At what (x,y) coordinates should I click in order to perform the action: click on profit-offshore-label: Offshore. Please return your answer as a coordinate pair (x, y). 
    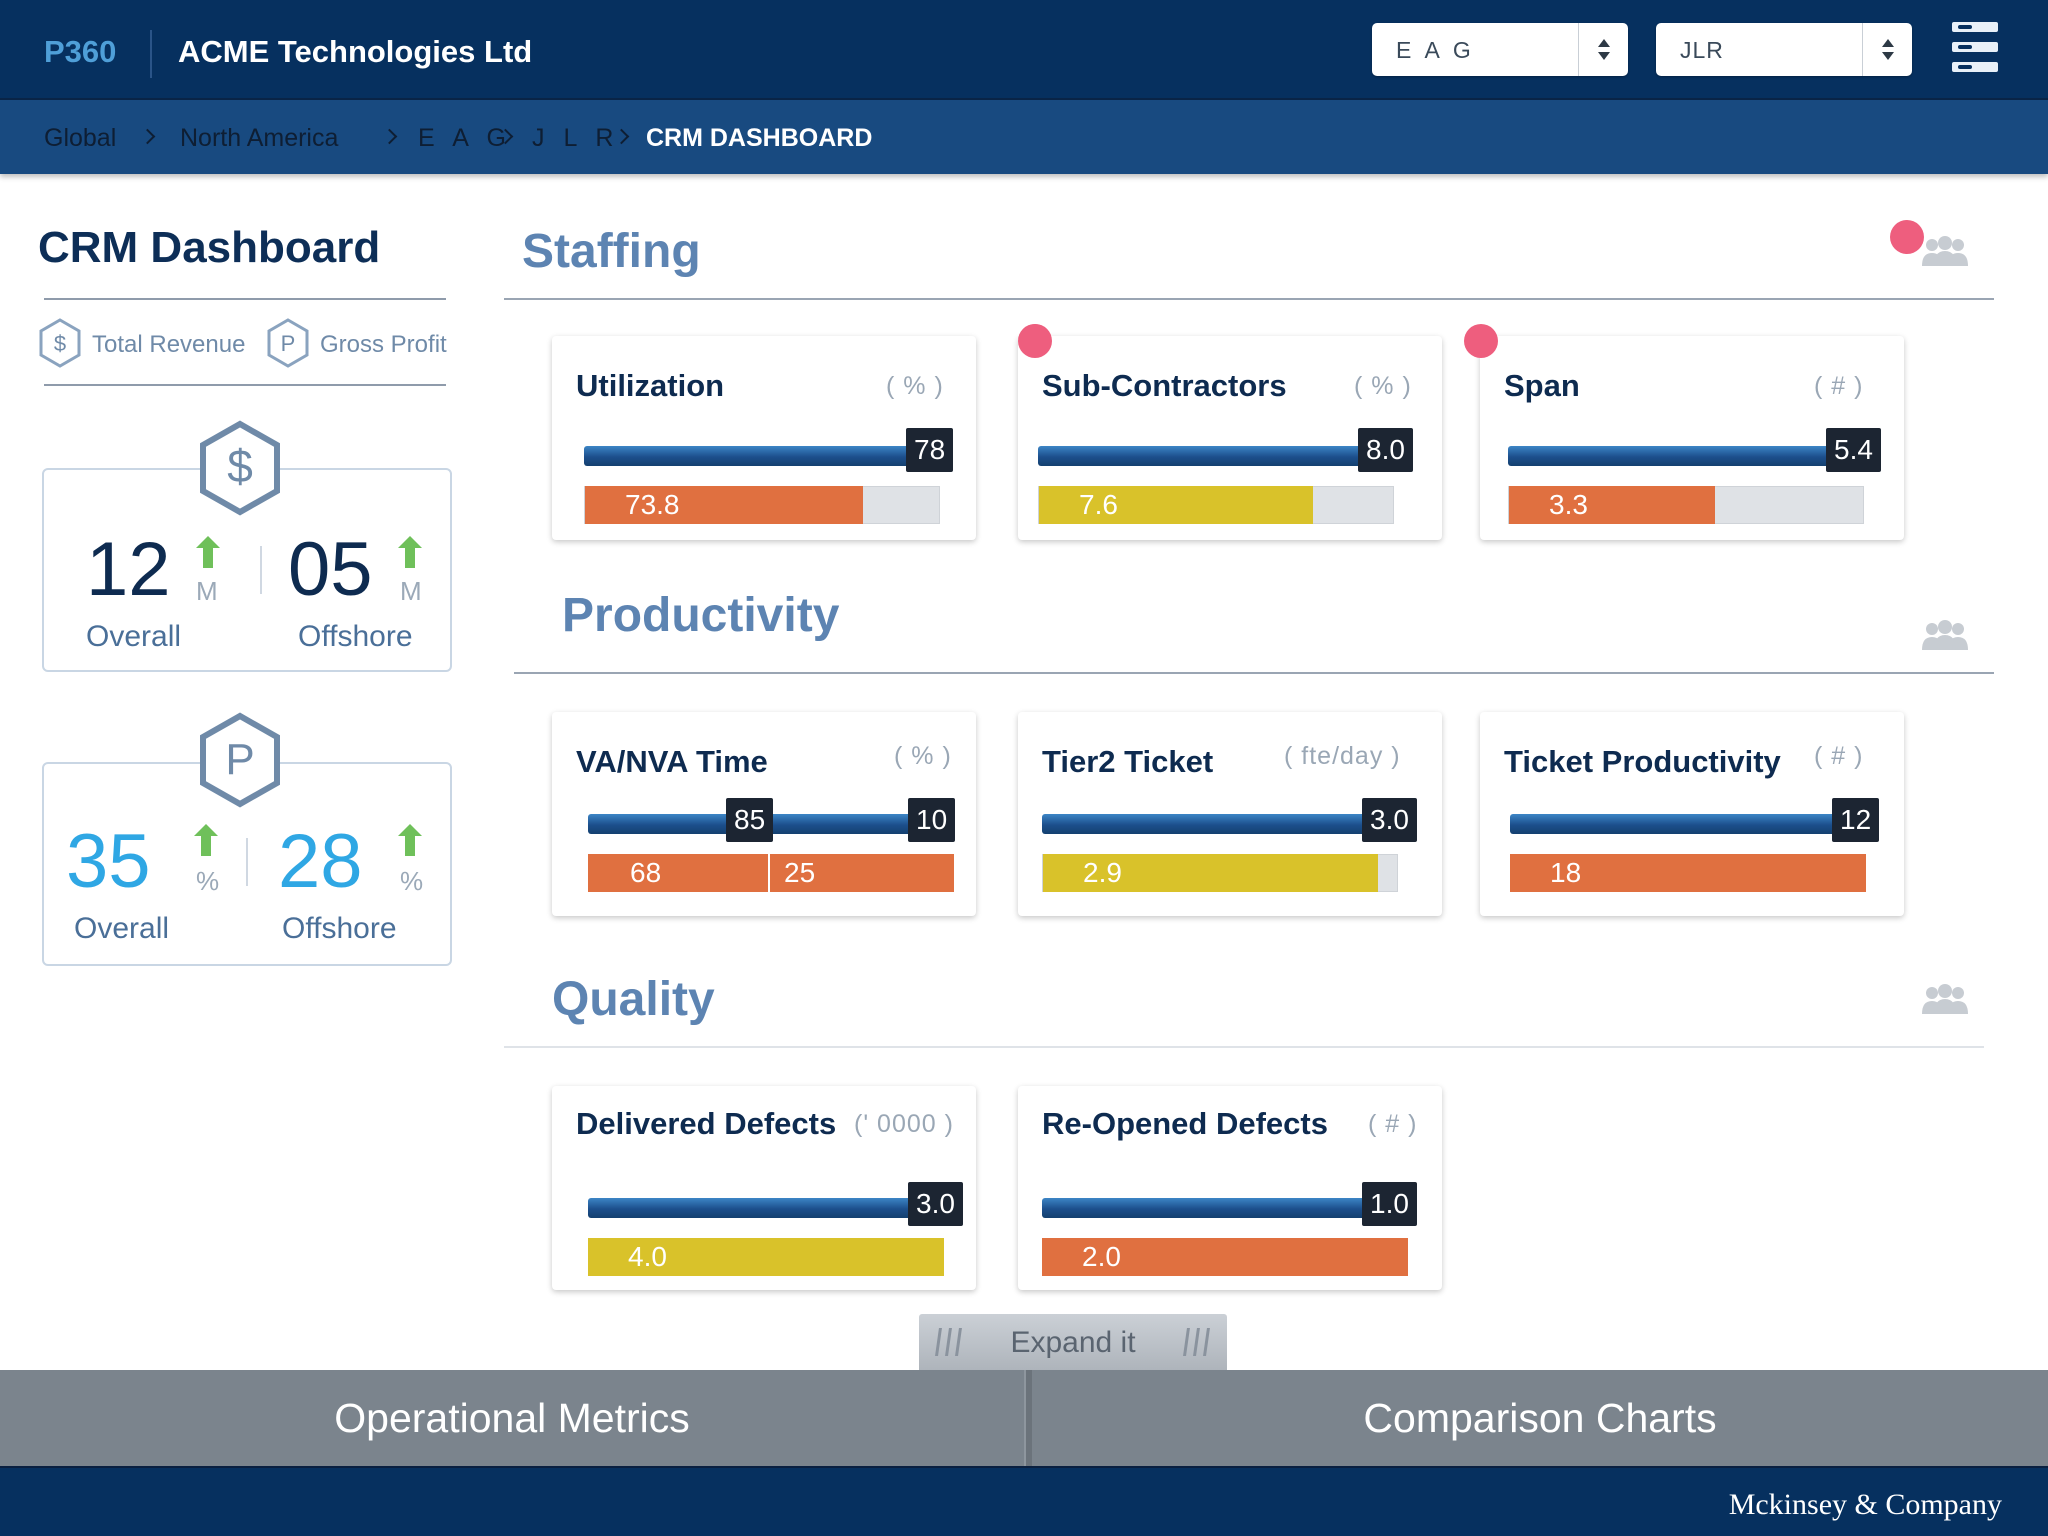
    Looking at the image, I should click on (339, 928).